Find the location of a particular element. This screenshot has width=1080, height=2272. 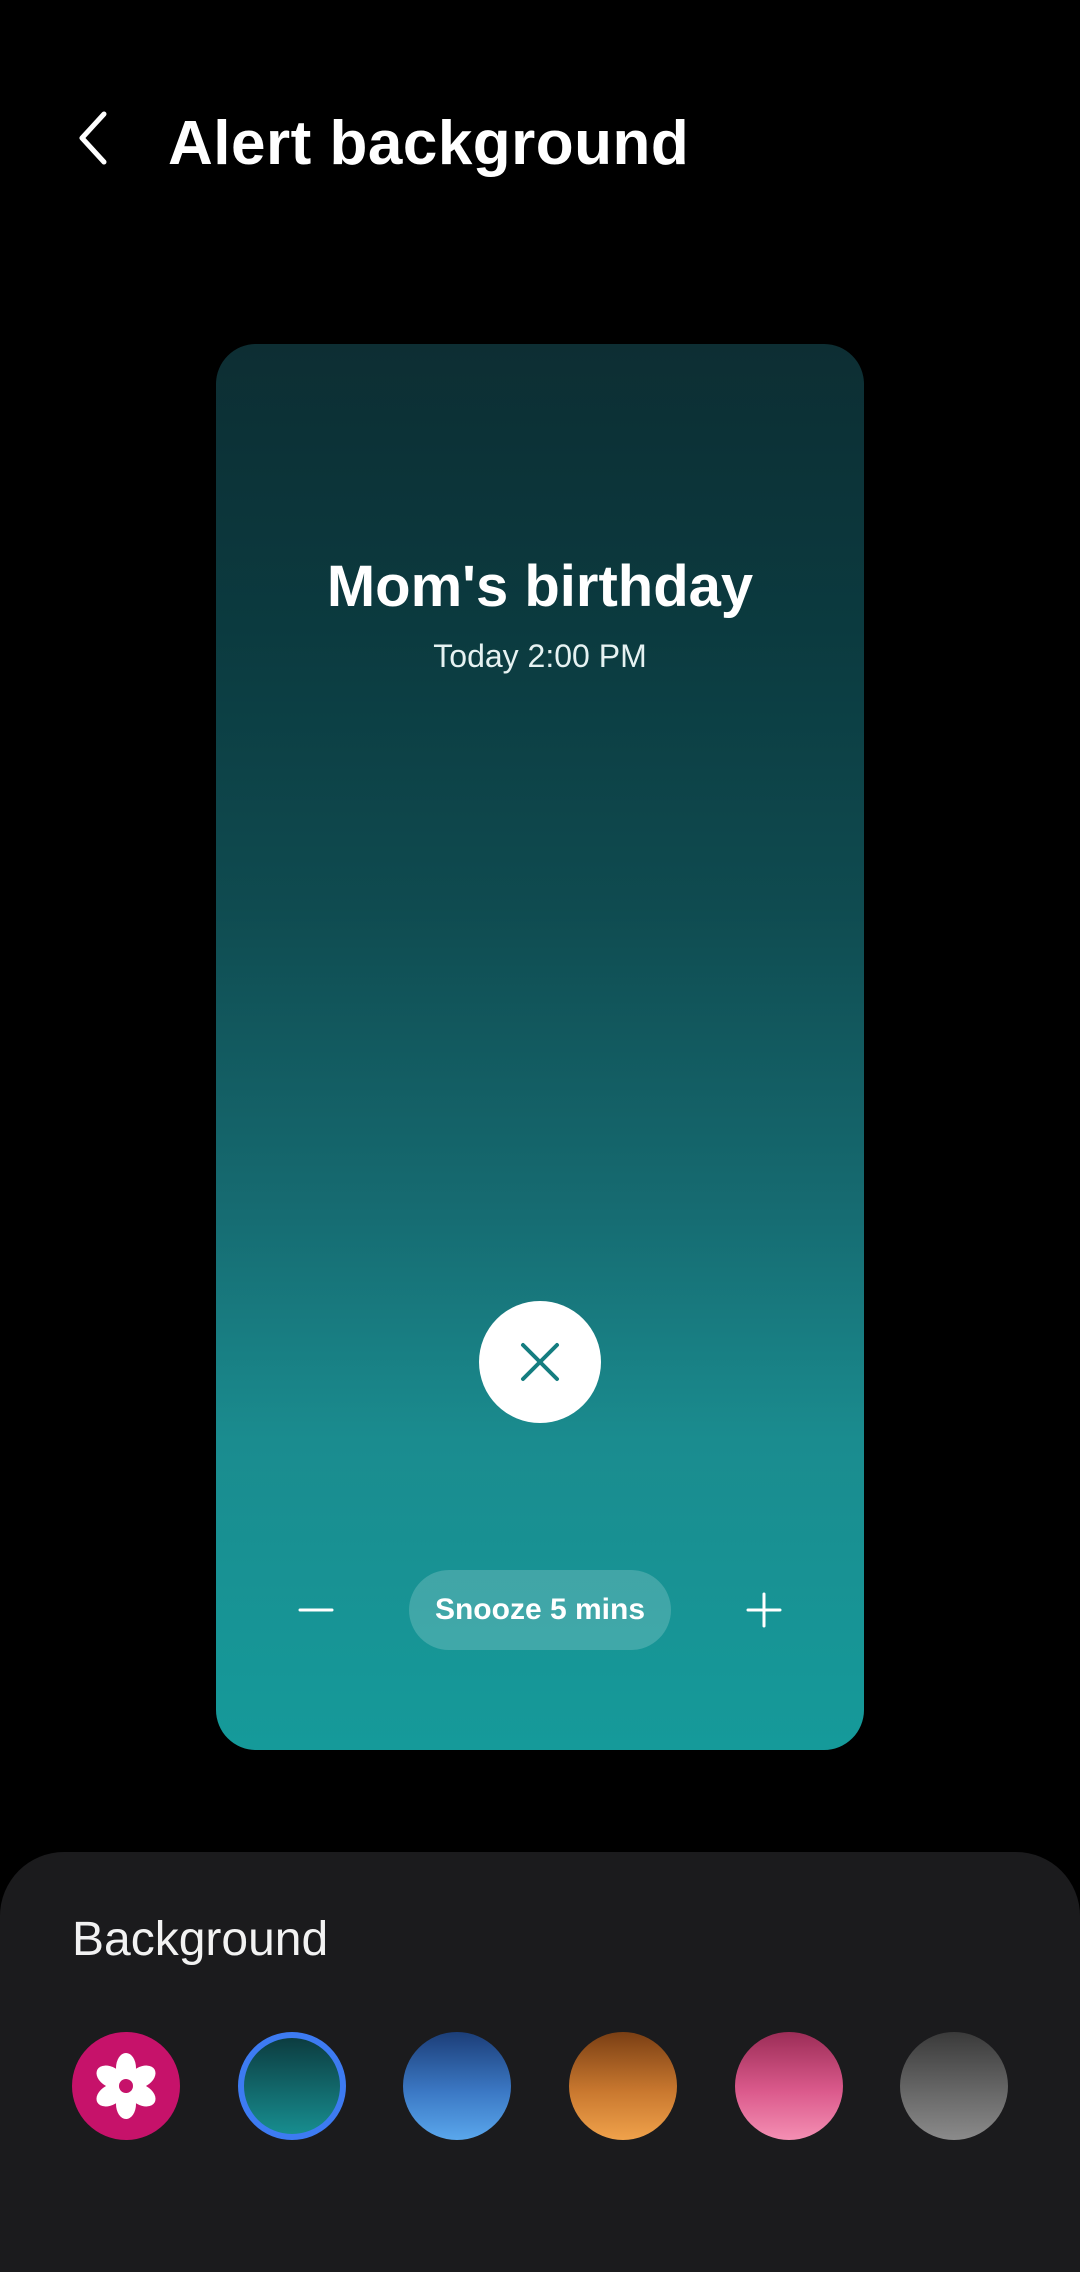

snooze-button: Snooze 5 mins is located at coordinates (540, 1610).